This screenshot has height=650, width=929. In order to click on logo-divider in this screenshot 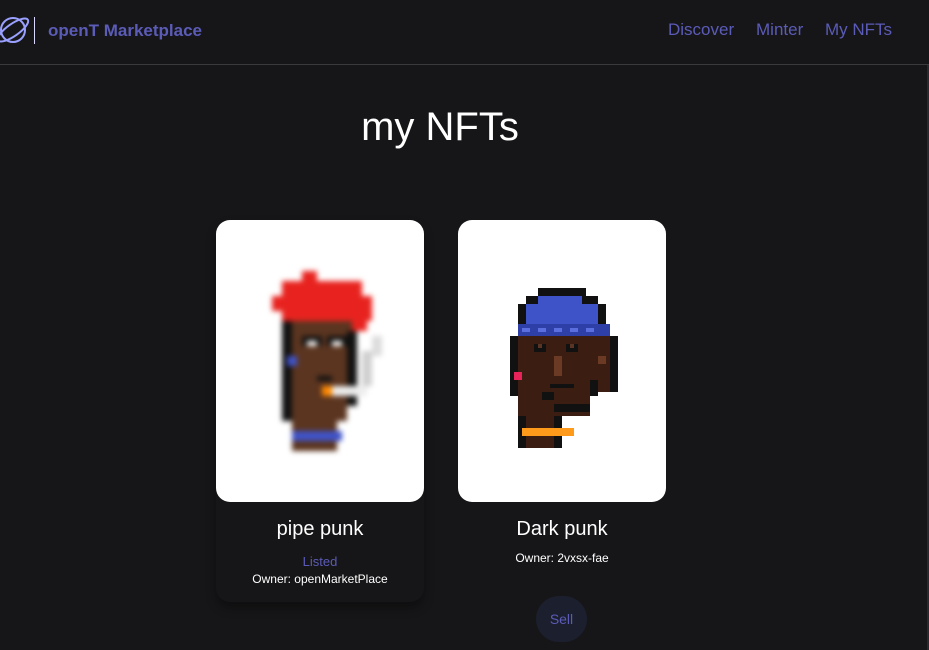, I will do `click(34, 30)`.